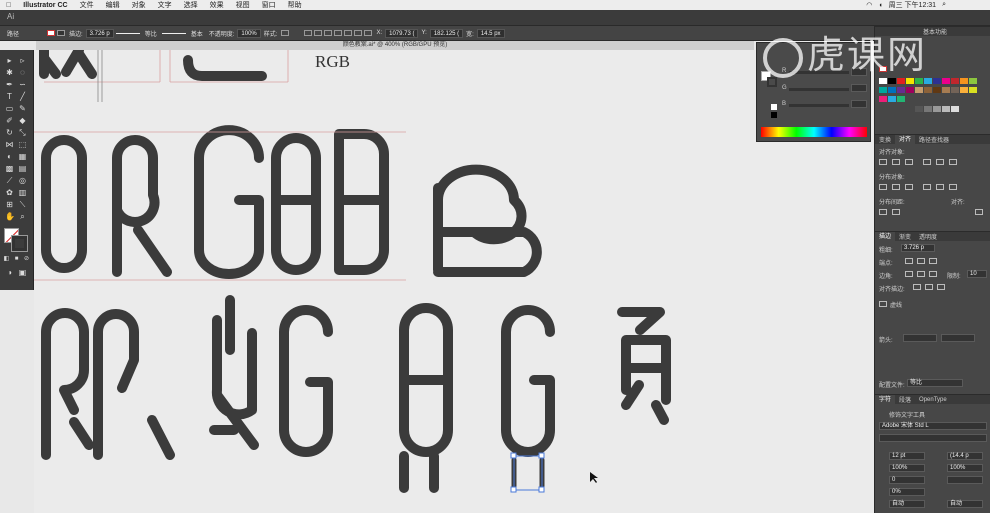 This screenshot has width=990, height=513. What do you see at coordinates (9, 84) in the screenshot?
I see `pen-tool-icon: ✒` at bounding box center [9, 84].